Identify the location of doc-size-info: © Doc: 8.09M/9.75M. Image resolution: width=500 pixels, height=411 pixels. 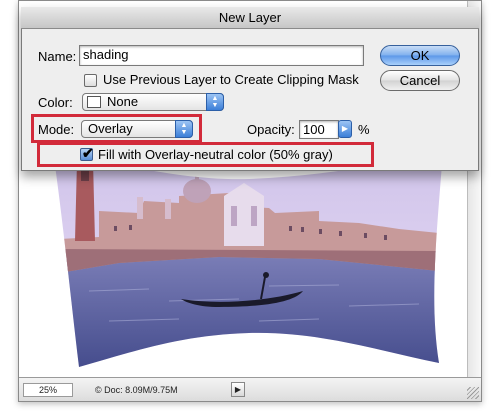
(136, 390).